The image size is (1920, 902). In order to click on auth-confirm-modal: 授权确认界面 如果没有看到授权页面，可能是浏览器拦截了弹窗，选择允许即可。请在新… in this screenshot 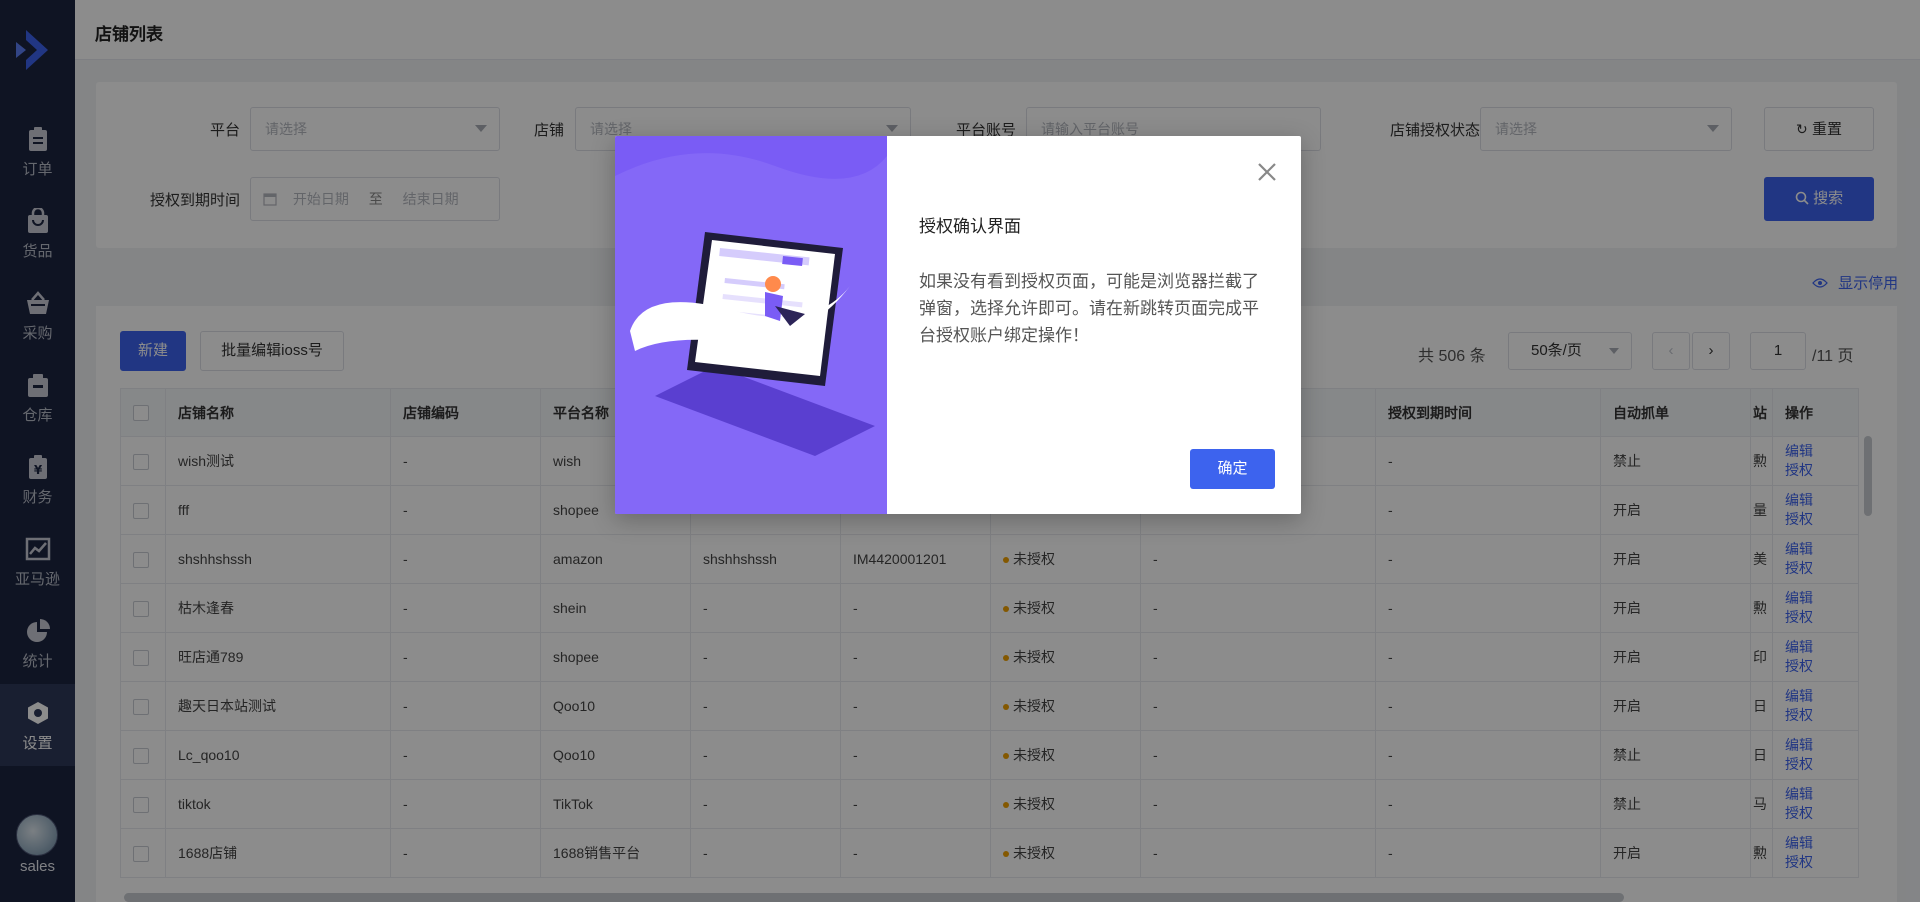, I will do `click(958, 325)`.